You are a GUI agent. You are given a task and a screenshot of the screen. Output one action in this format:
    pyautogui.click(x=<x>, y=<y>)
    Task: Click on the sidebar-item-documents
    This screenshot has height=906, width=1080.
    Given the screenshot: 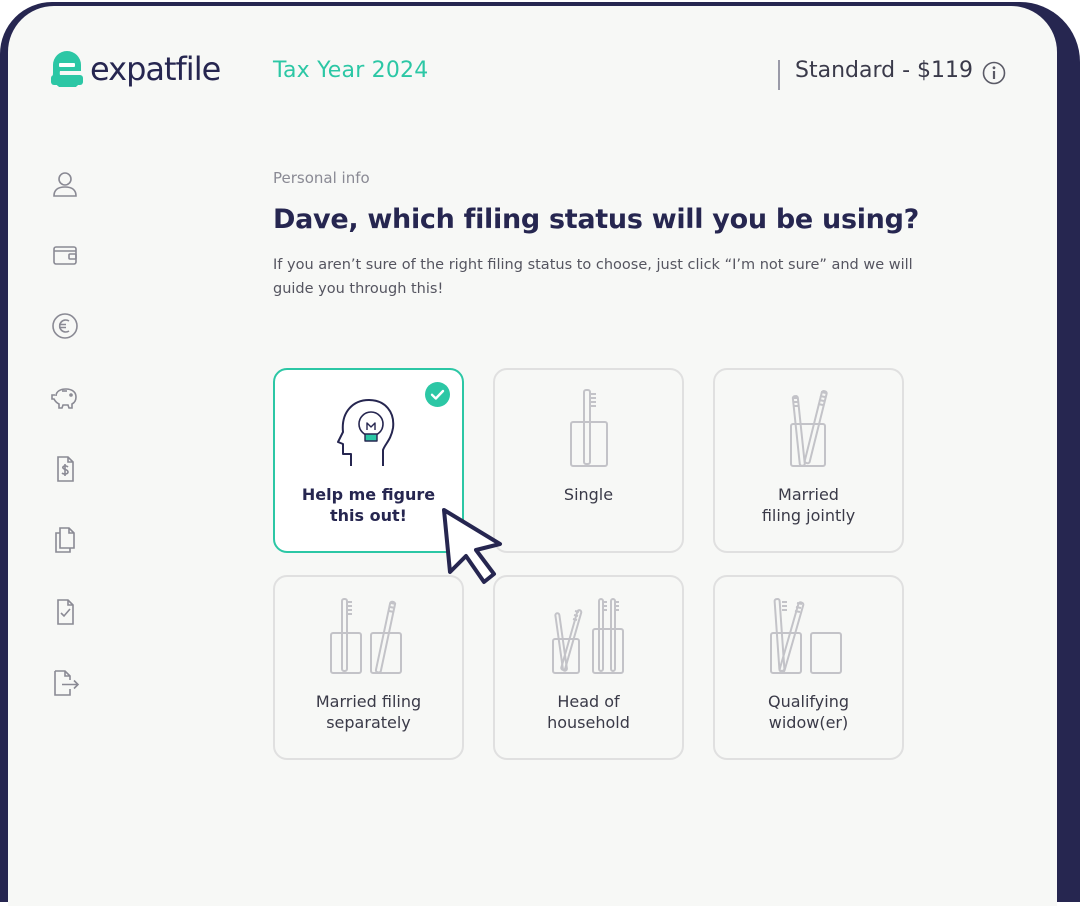 What is the action you would take?
    pyautogui.click(x=65, y=540)
    